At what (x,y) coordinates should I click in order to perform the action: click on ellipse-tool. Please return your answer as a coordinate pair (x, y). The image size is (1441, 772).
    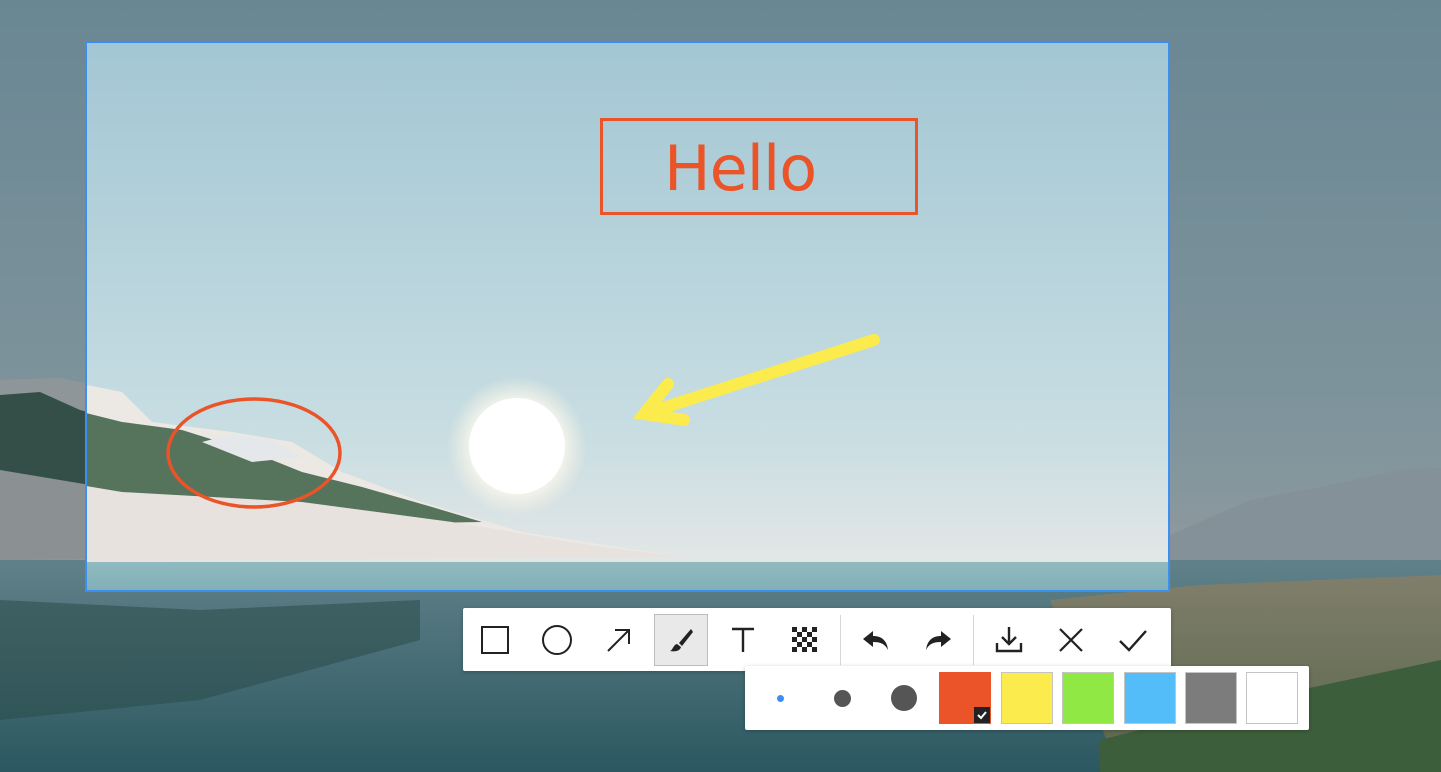
    Looking at the image, I should click on (557, 640).